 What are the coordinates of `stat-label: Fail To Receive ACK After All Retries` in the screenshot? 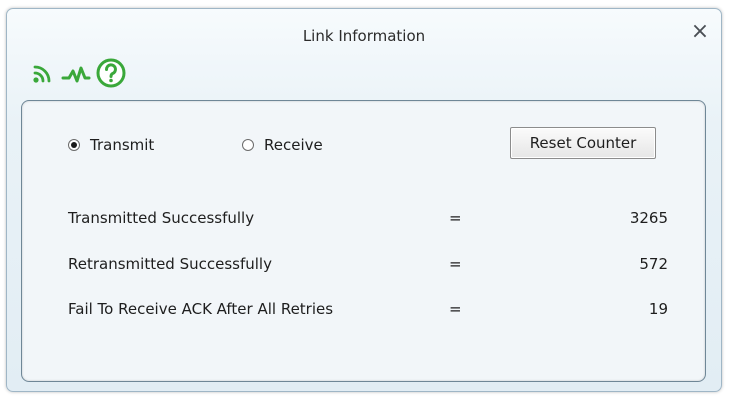 It's located at (201, 309).